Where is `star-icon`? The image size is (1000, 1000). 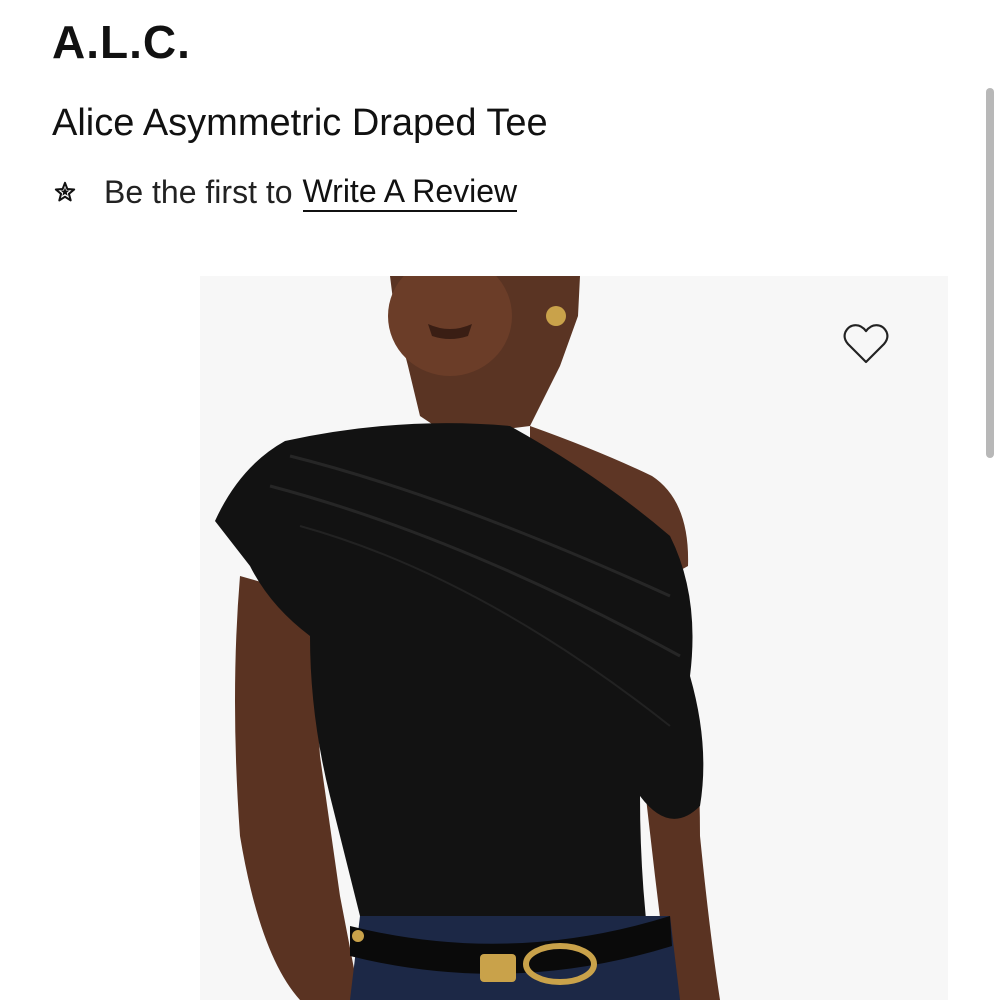 star-icon is located at coordinates (65, 192).